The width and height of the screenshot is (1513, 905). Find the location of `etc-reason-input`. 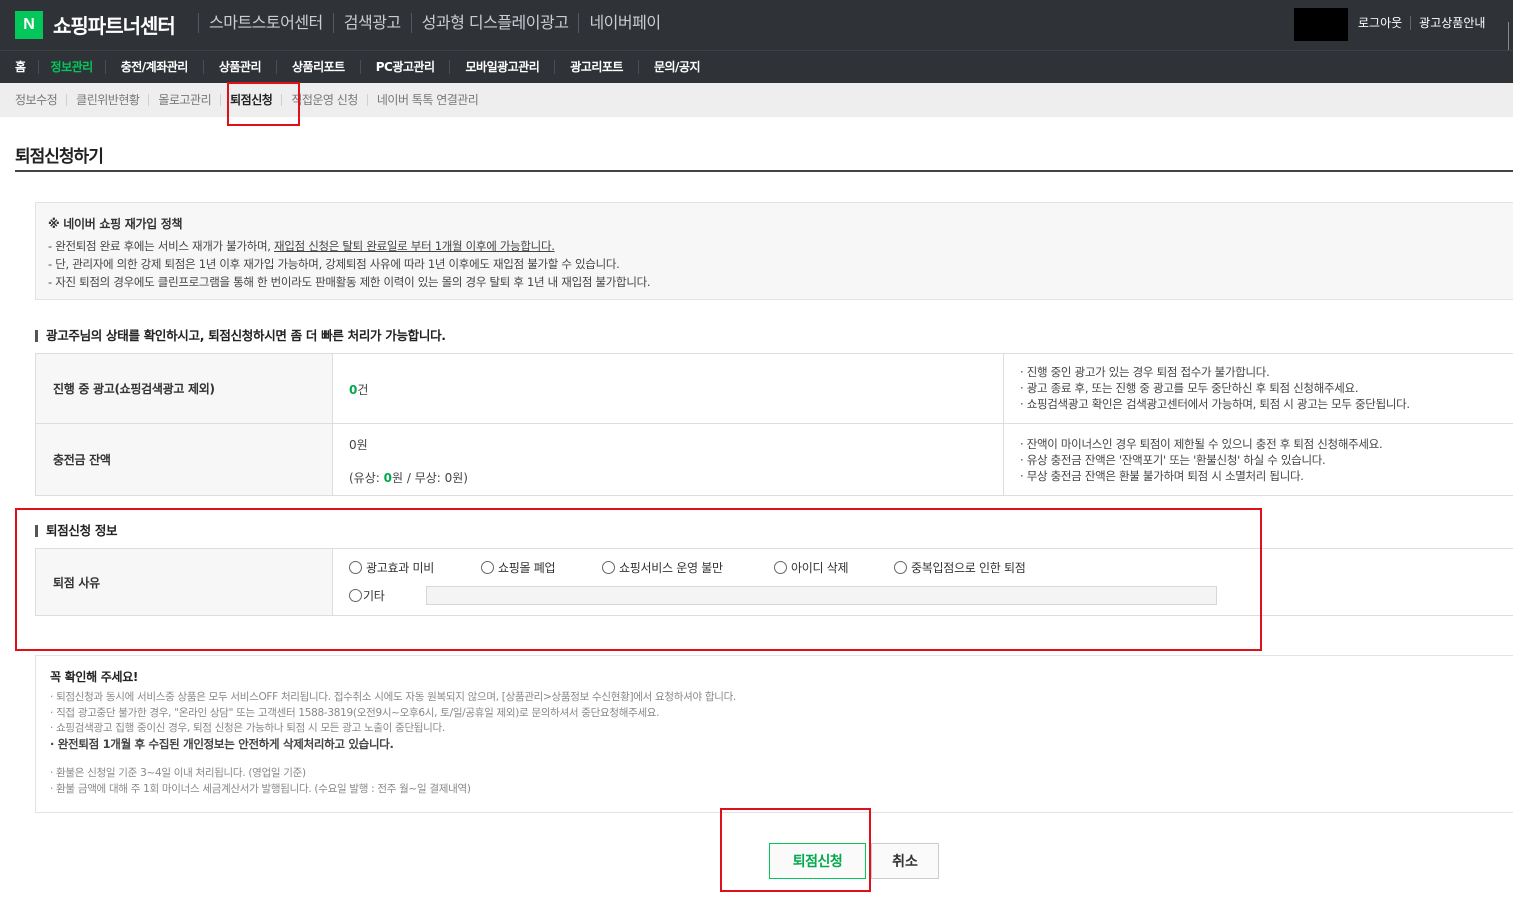

etc-reason-input is located at coordinates (821, 595).